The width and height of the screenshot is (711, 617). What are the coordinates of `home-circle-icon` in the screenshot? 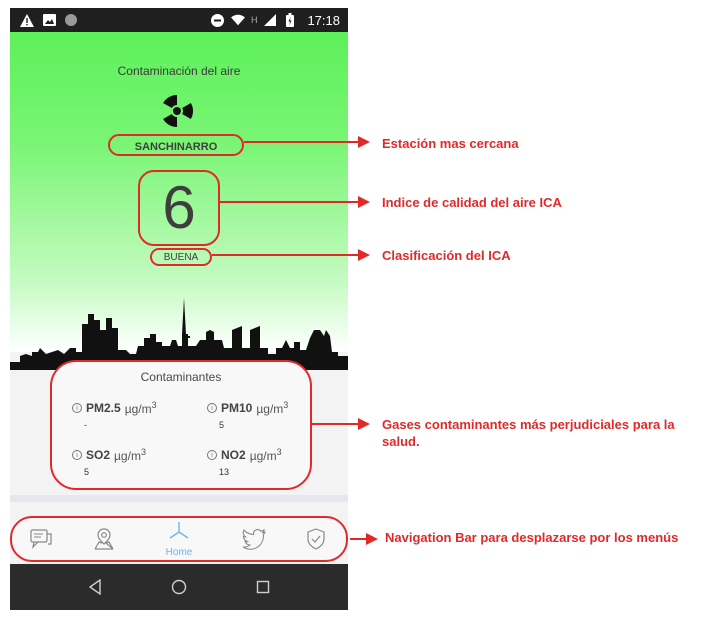 It's located at (179, 587).